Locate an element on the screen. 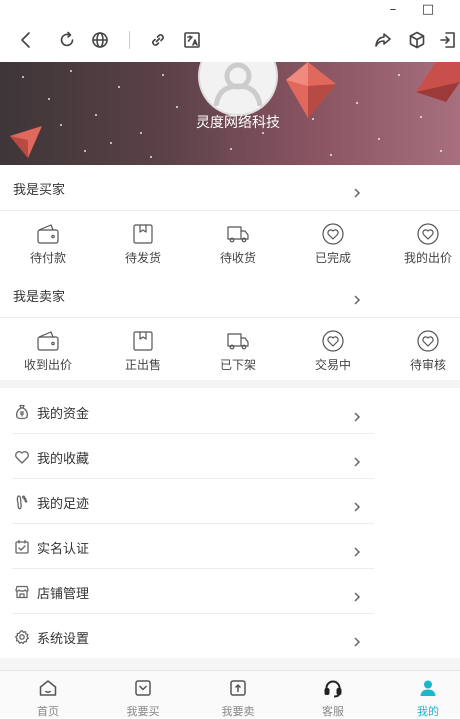 The image size is (460, 719). seller-title: 我是卖家 is located at coordinates (39, 297).